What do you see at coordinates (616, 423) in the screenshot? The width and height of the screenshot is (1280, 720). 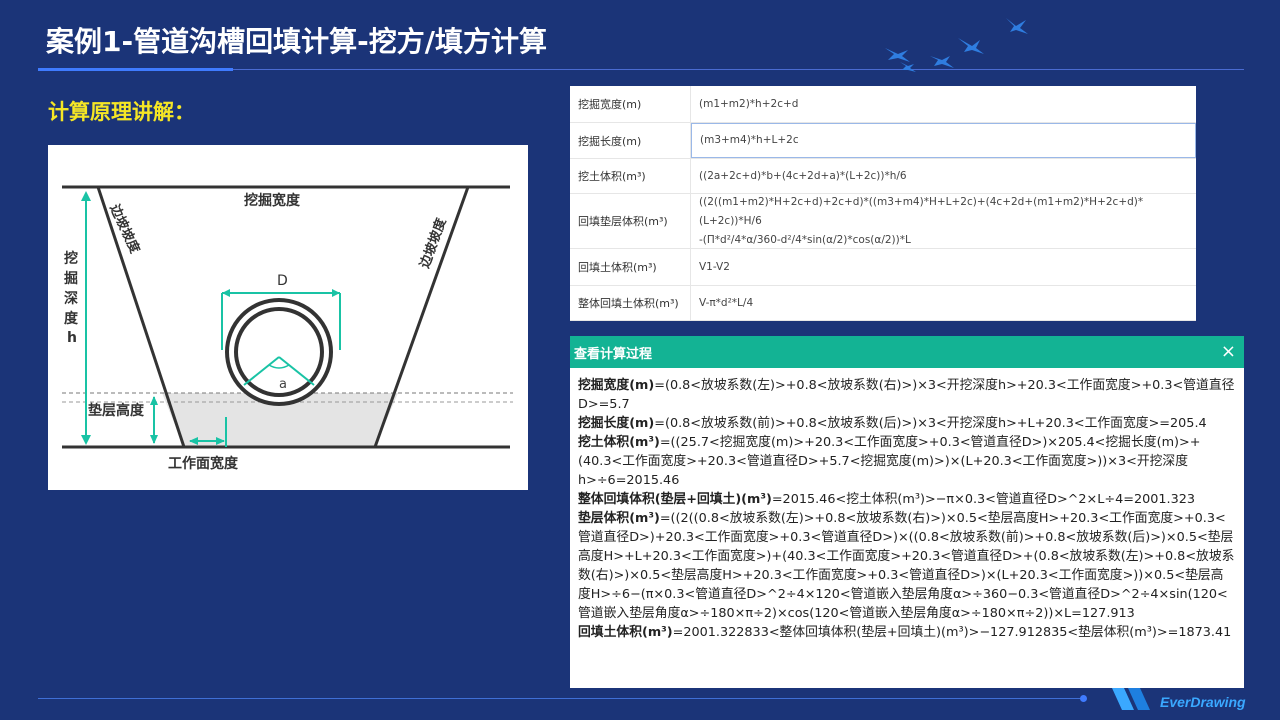 I see `calc-entry-name: 挖掘长度(m)` at bounding box center [616, 423].